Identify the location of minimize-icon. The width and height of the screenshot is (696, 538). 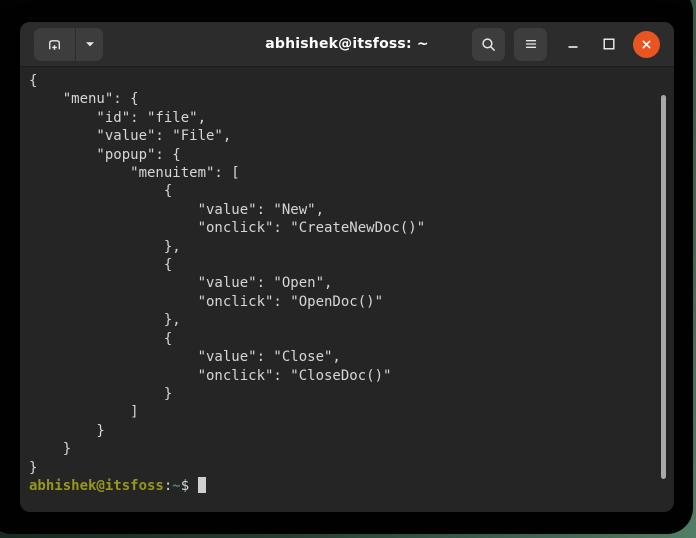
(573, 44).